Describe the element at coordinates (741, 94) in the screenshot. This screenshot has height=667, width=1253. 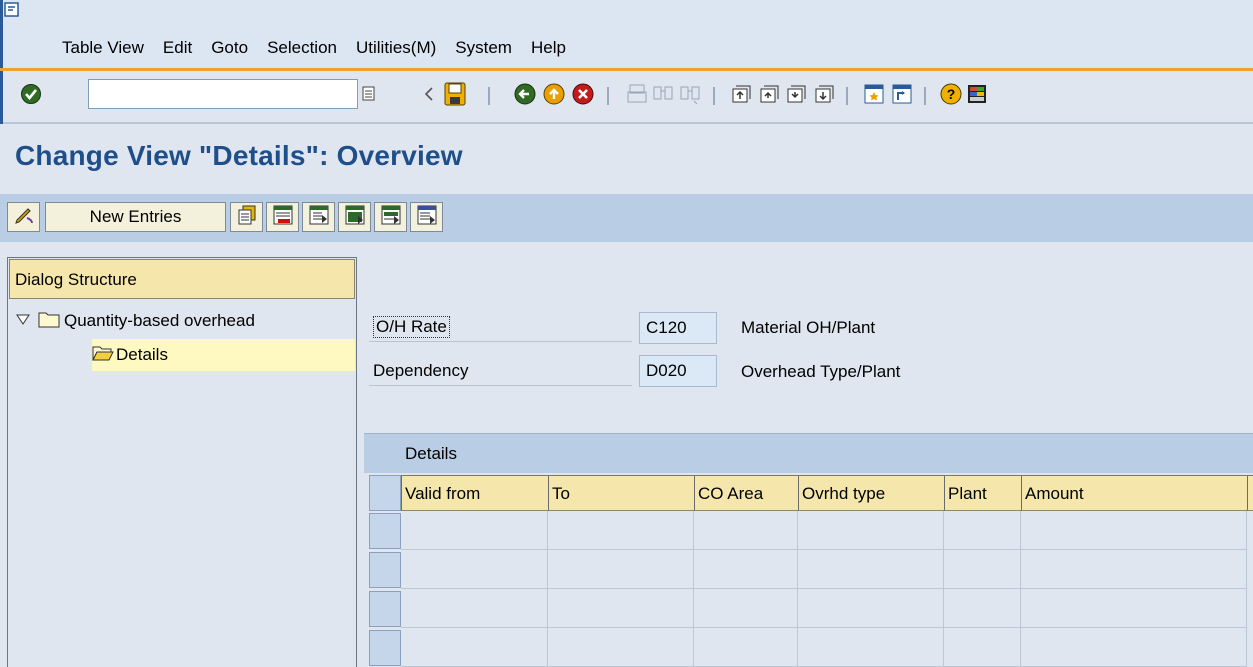
I see `first-page-icon` at that location.